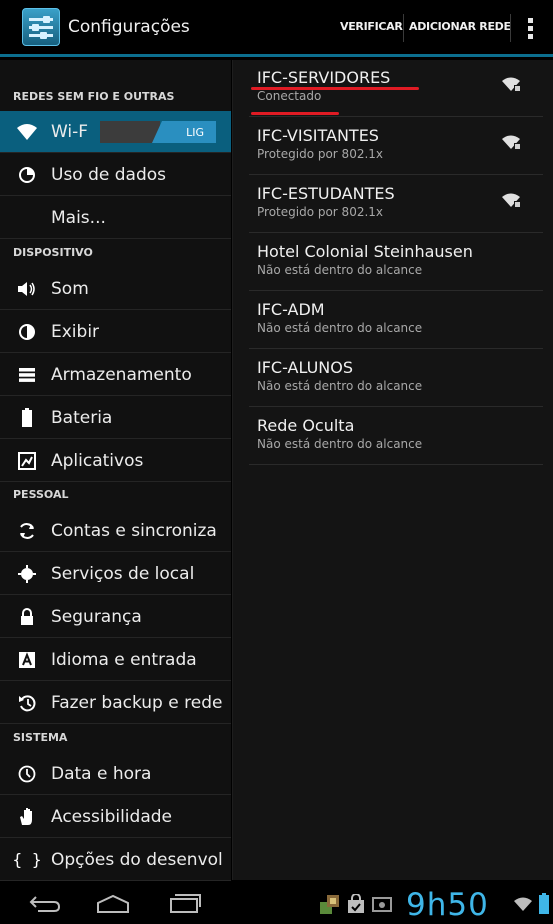 This screenshot has height=924, width=553. Describe the element at coordinates (129, 27) in the screenshot. I see `page-title: Configurações` at that location.